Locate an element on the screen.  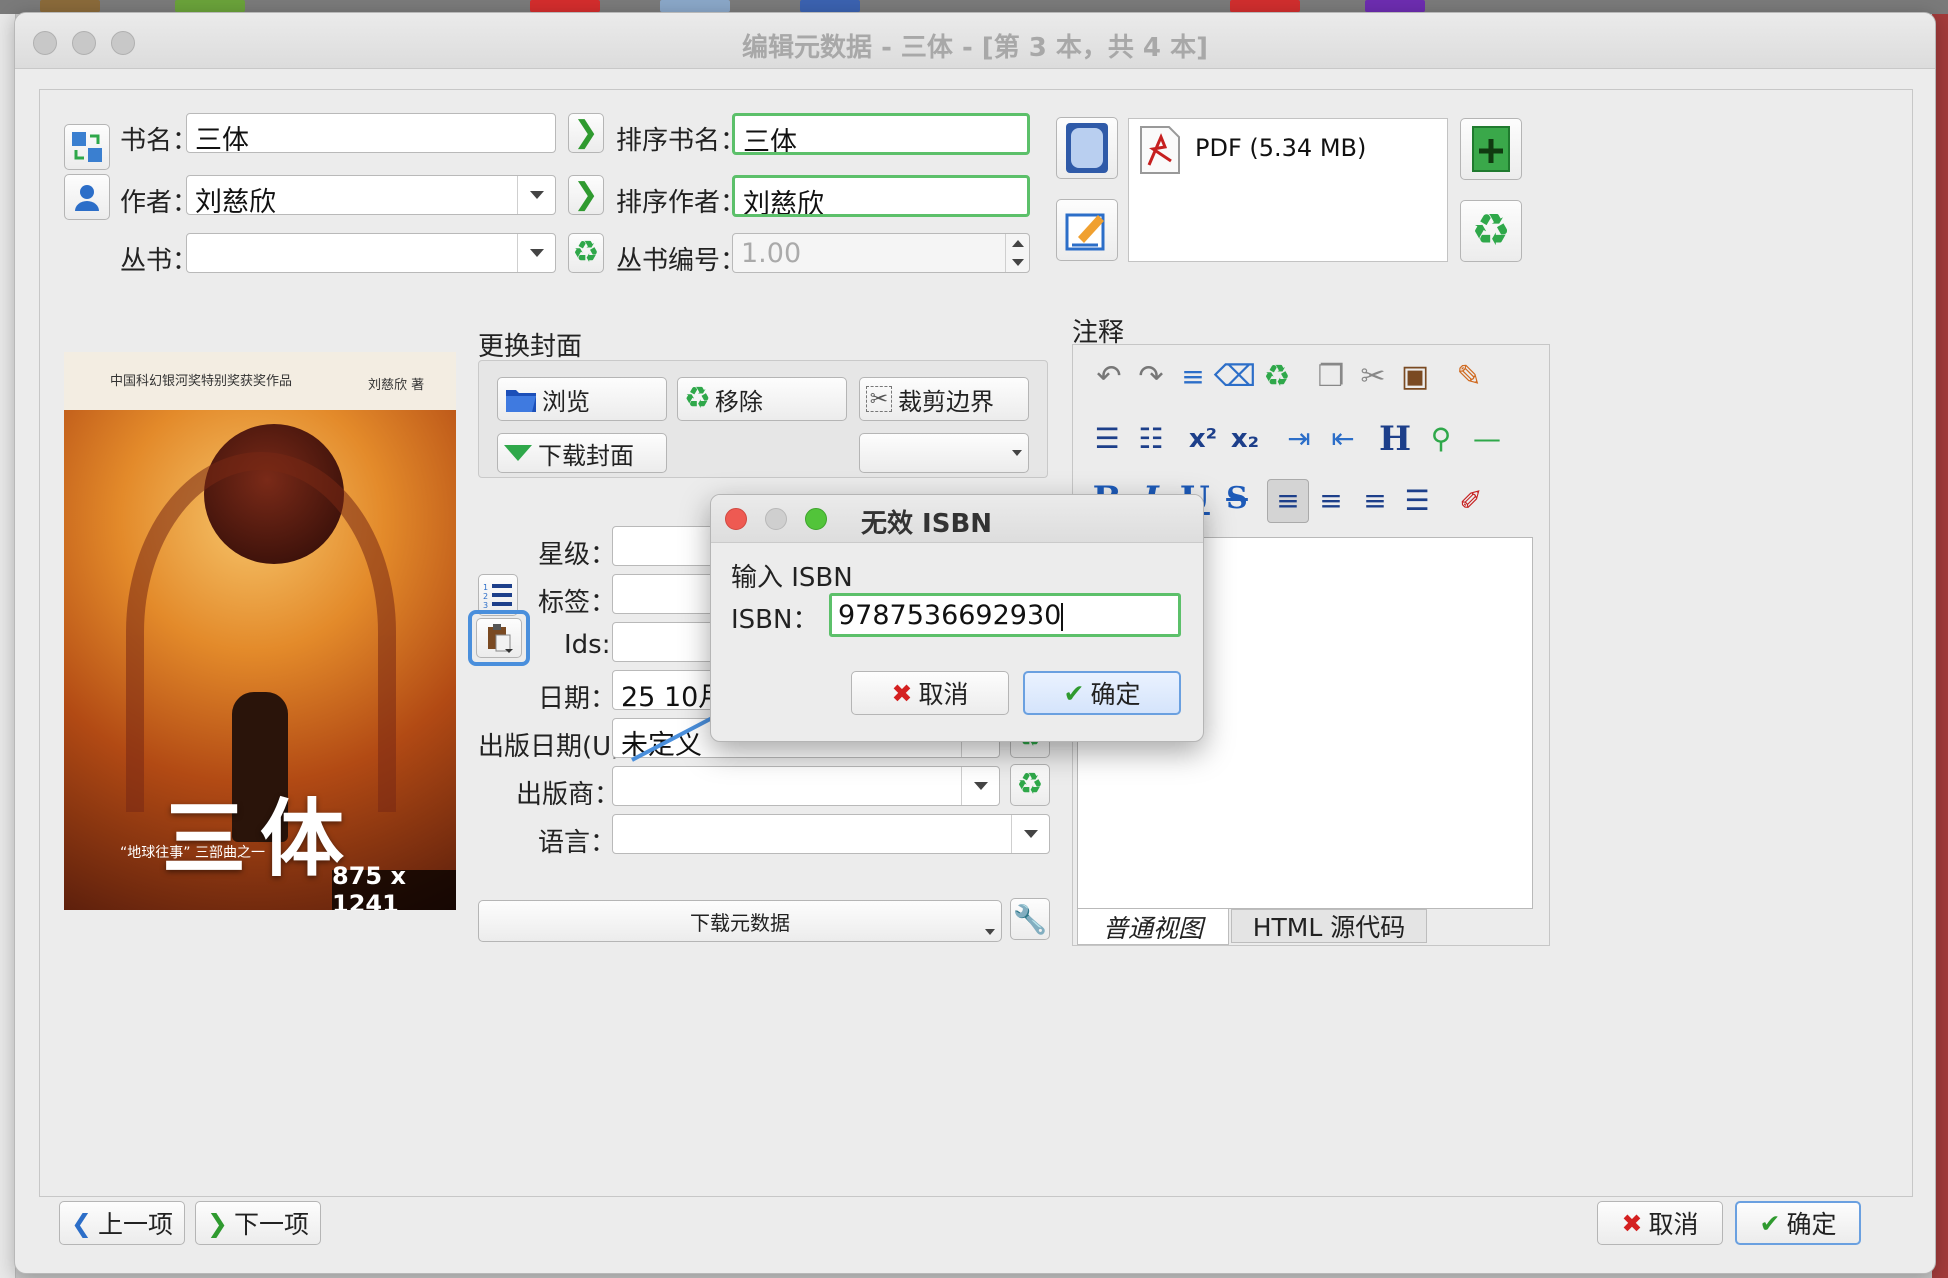
ok-button: ✔ 确定 is located at coordinates (1798, 1223).